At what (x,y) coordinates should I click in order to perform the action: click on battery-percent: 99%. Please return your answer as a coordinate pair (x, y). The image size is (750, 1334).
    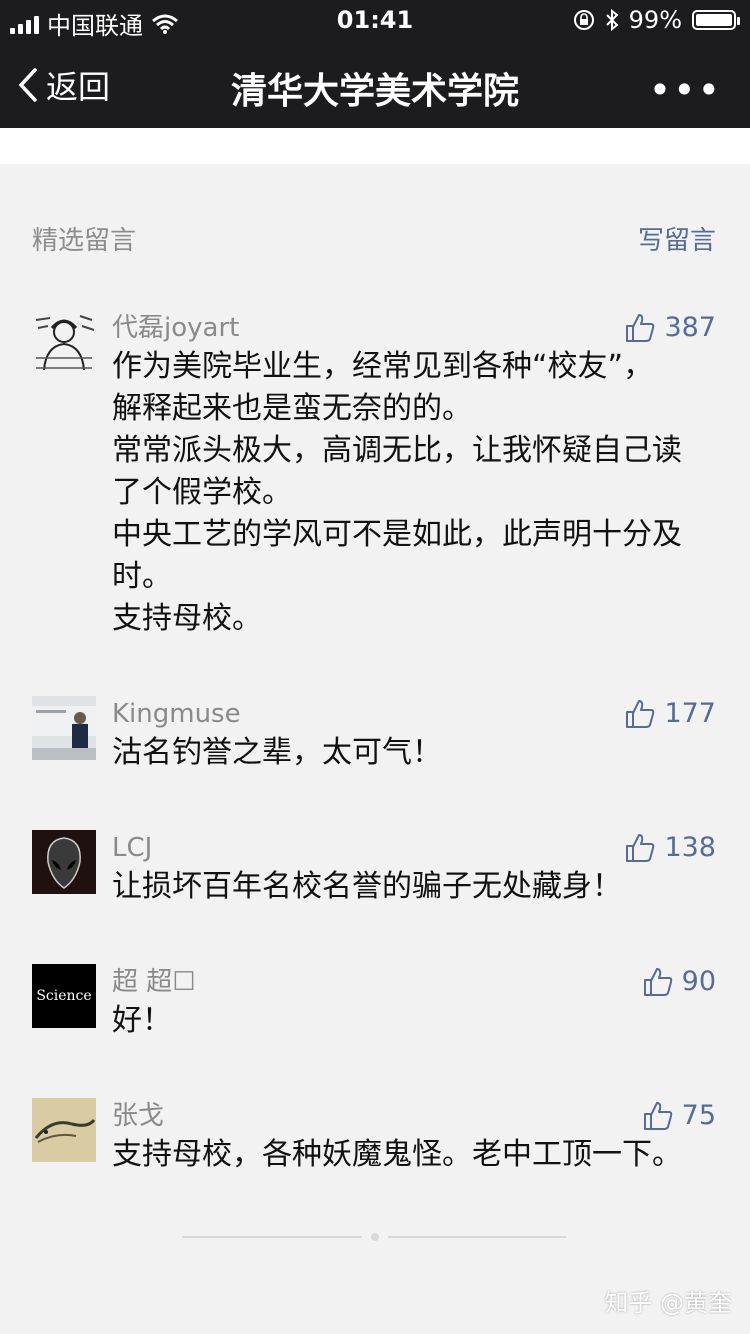
    Looking at the image, I should click on (655, 20).